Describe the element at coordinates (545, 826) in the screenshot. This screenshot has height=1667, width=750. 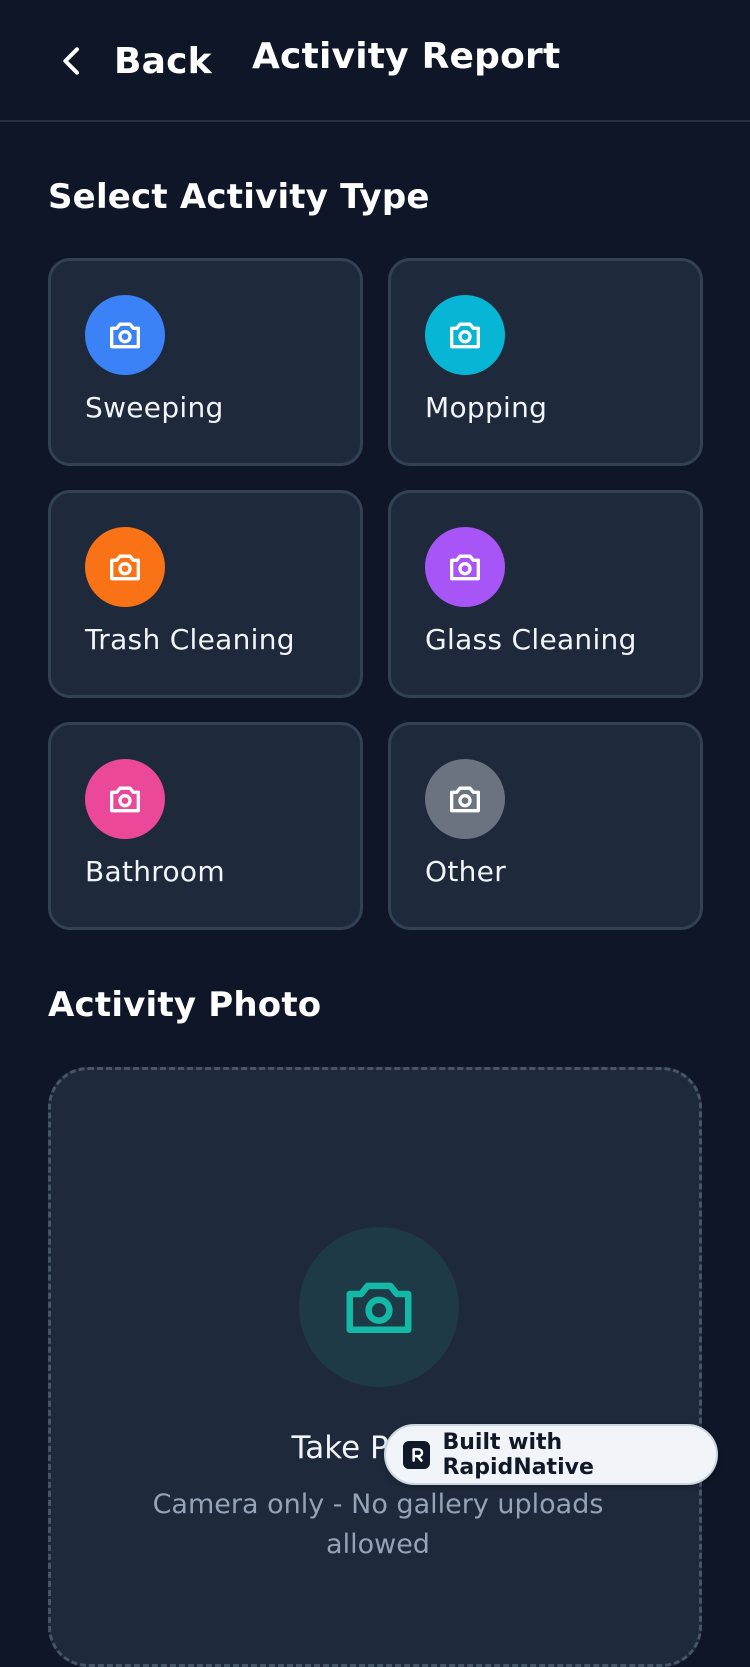
I see `activity-card-other: Other` at that location.